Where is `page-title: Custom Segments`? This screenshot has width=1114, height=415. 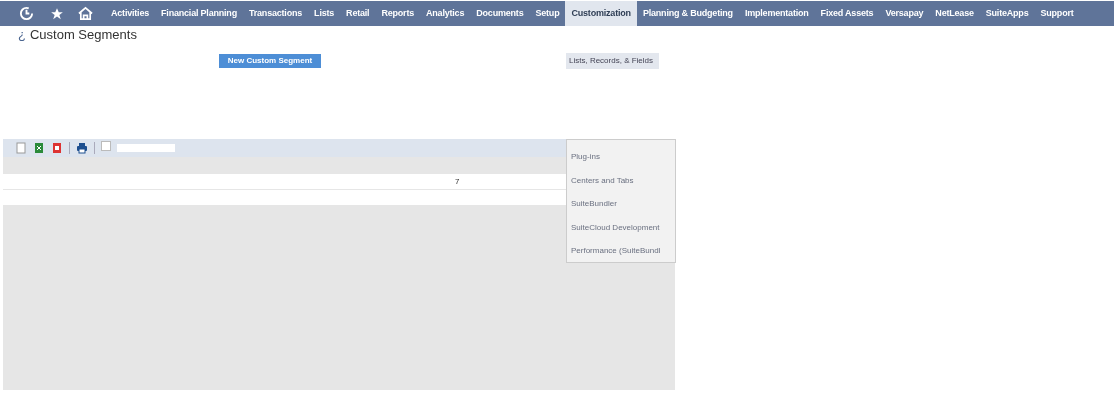
page-title: Custom Segments is located at coordinates (83, 35).